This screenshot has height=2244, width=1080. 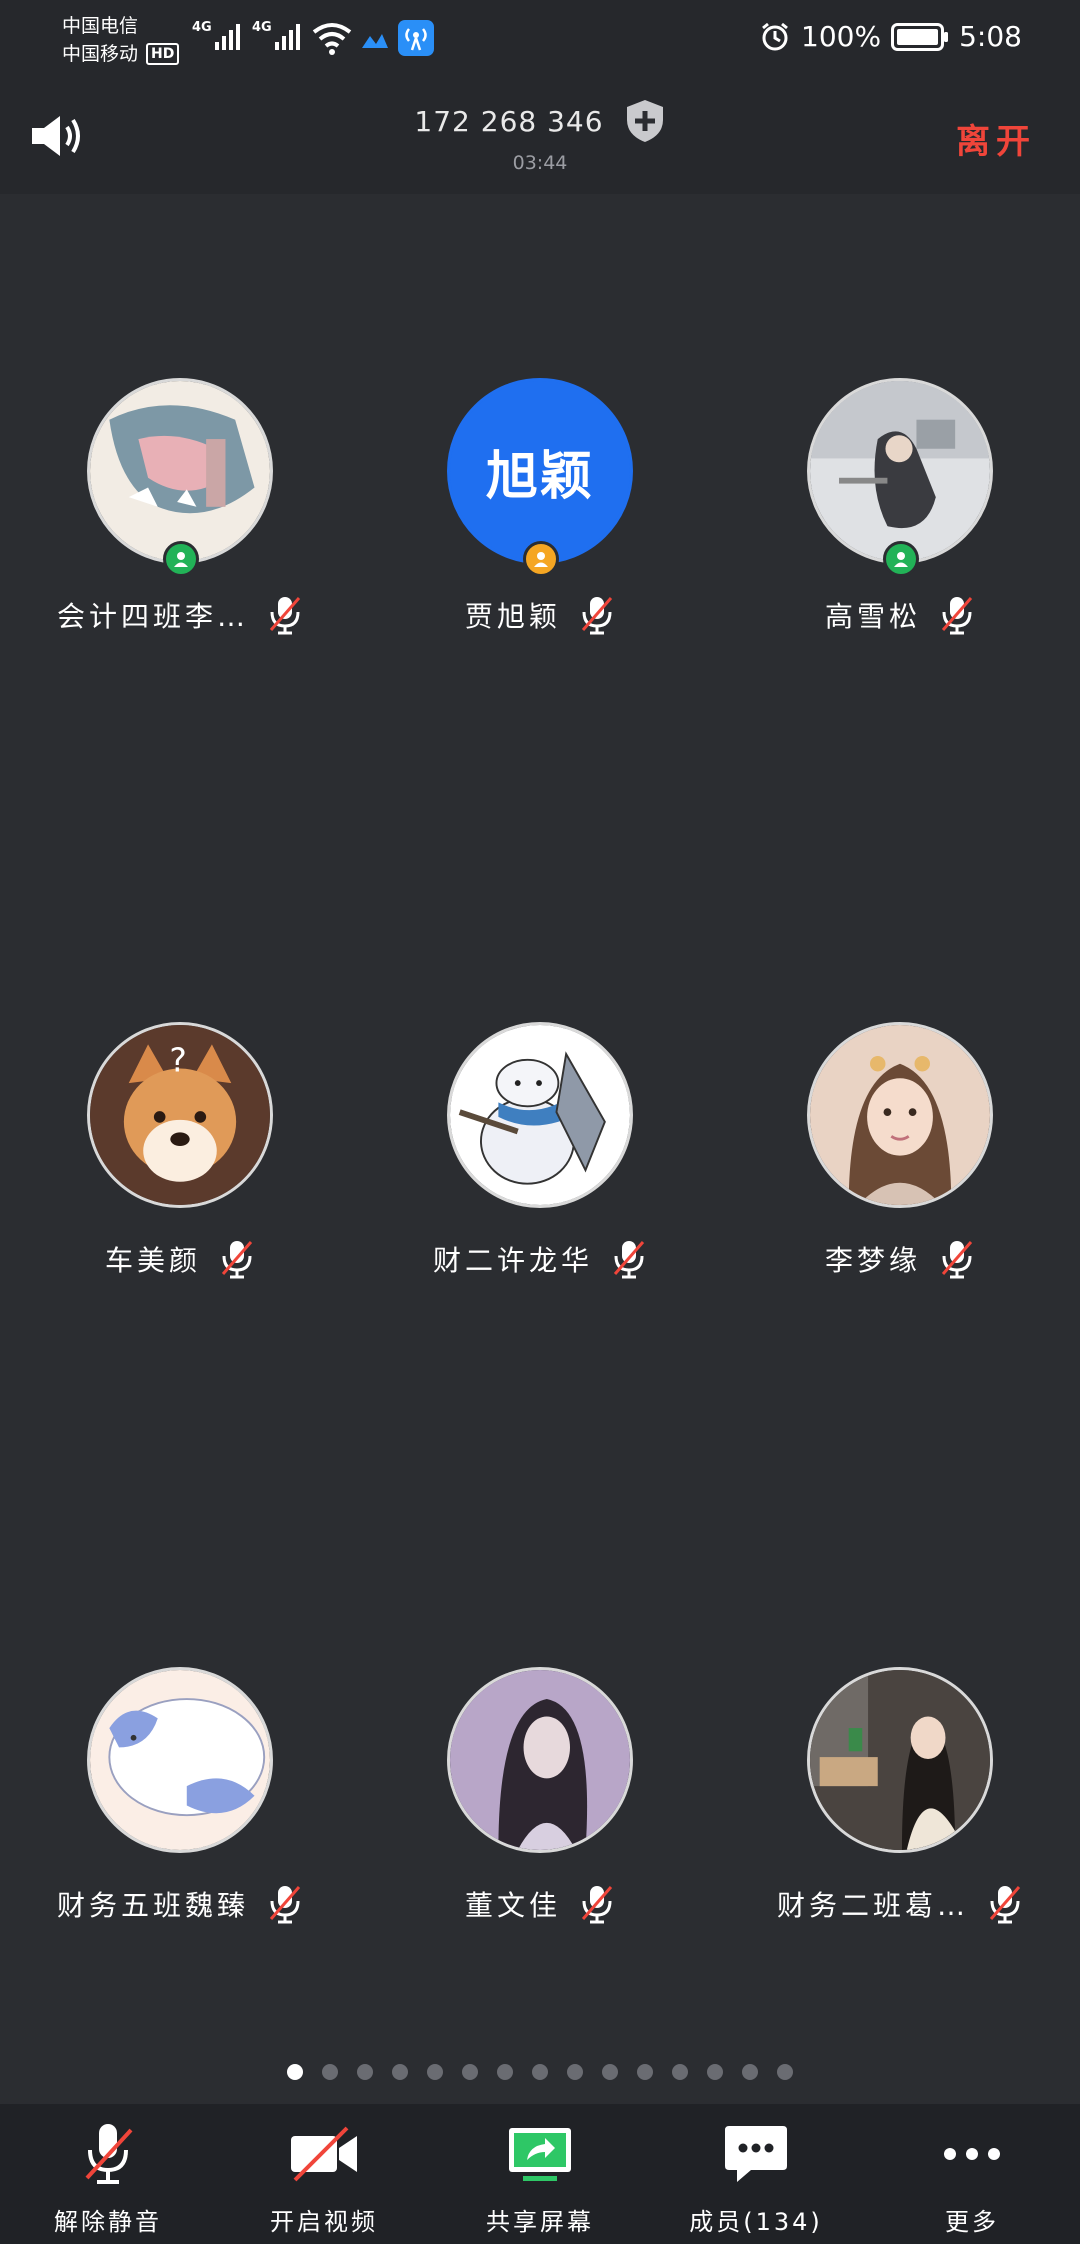 I want to click on share-screen-button: 共享屏幕, so click(x=540, y=2174).